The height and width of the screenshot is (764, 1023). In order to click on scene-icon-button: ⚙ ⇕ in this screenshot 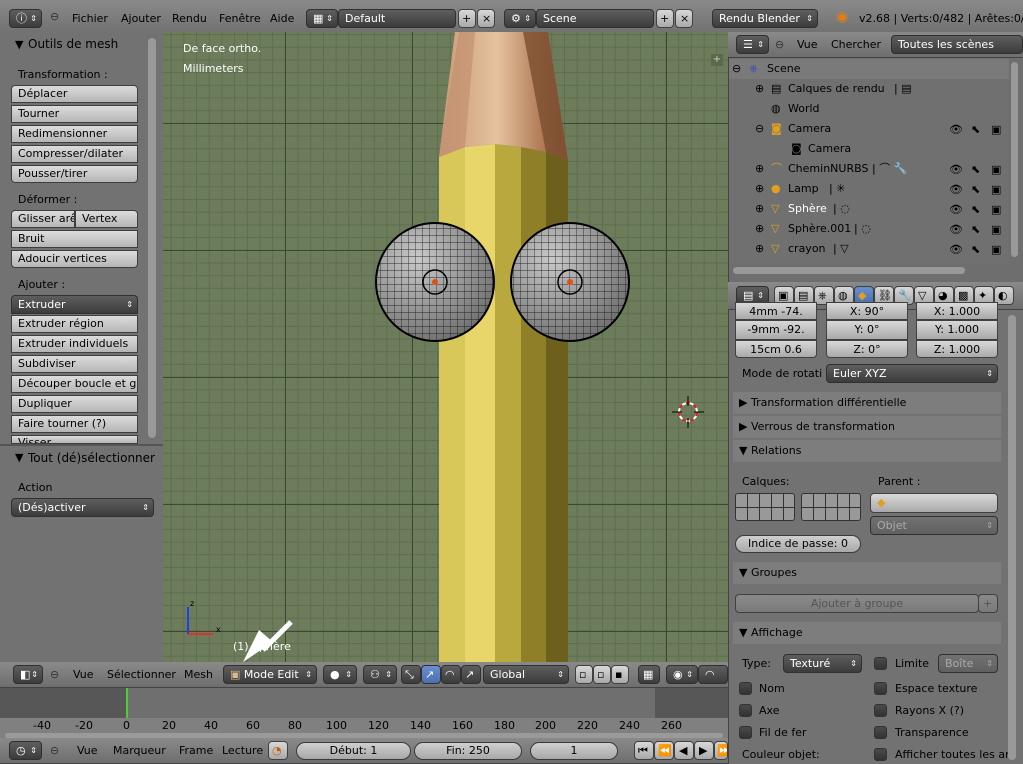, I will do `click(520, 18)`.